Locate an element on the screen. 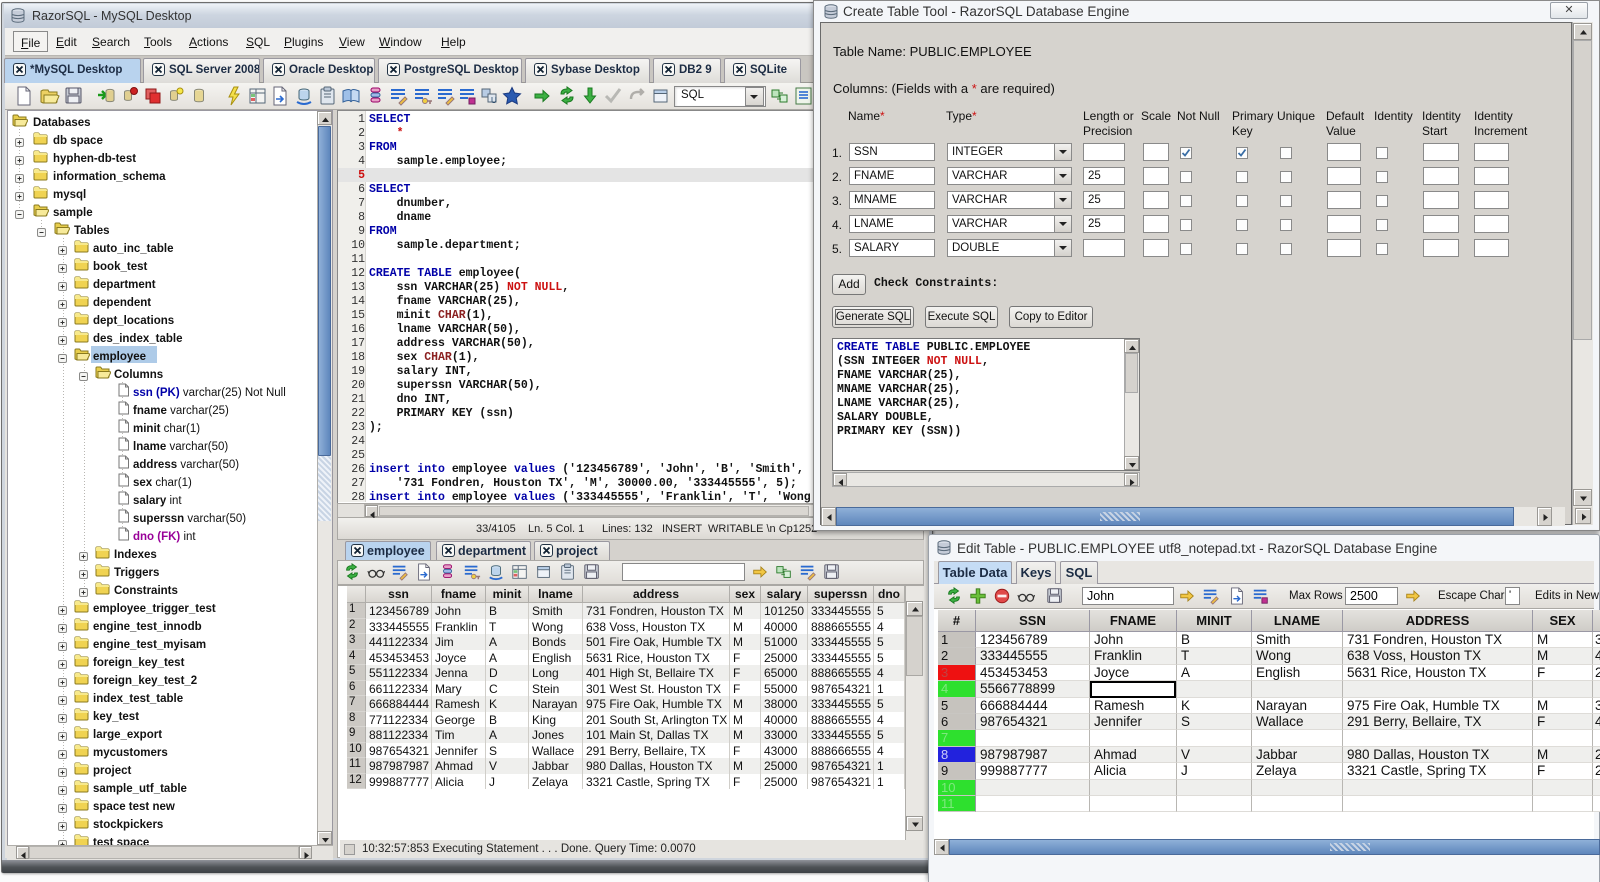 The height and width of the screenshot is (882, 1600). svg-text: U is located at coordinates (494, 100).